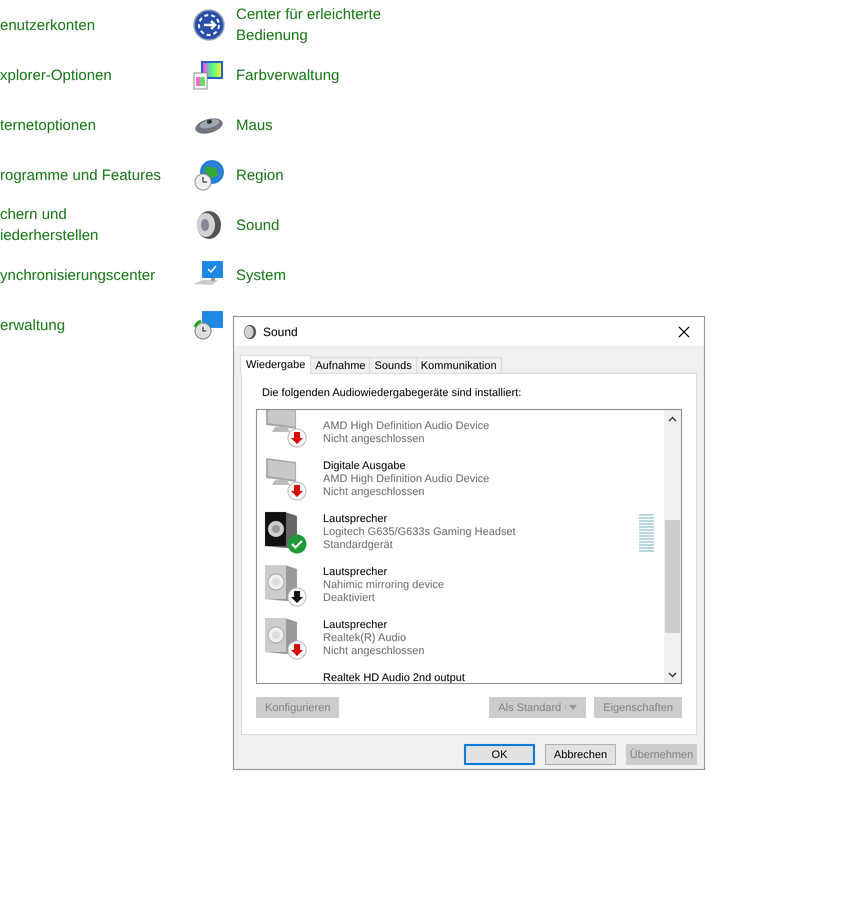  Describe the element at coordinates (365, 466) in the screenshot. I see `device-name: Digitale Ausgabe` at that location.